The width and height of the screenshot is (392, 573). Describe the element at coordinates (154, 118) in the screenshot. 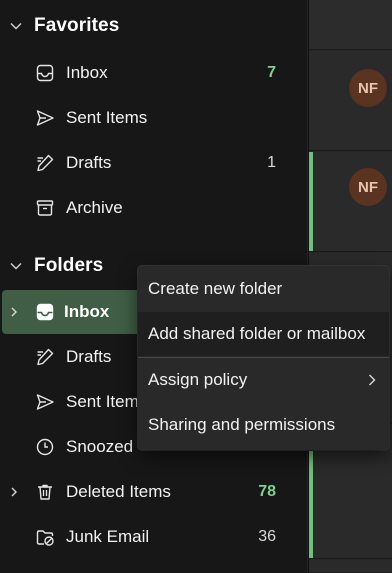

I see `favorites-item-sent-items: Sent Items` at that location.